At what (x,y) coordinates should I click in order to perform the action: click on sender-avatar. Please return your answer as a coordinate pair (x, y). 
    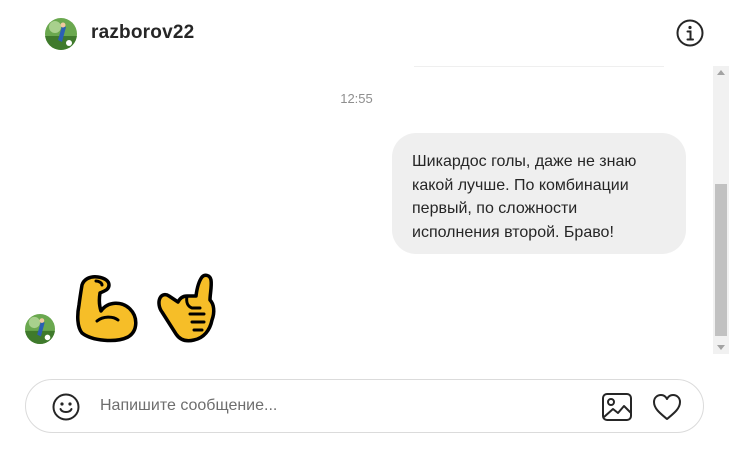
    Looking at the image, I should click on (40, 329).